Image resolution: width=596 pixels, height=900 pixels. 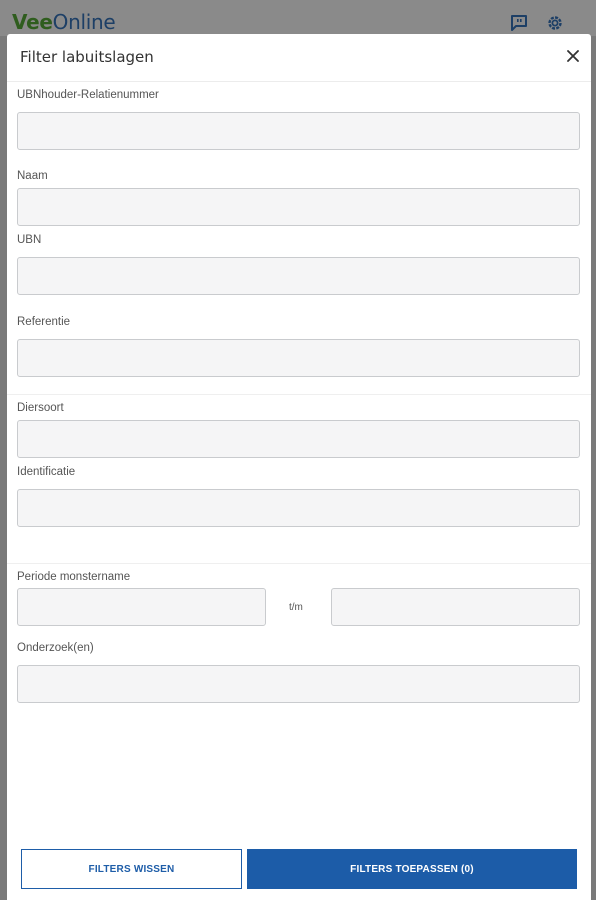 What do you see at coordinates (412, 869) in the screenshot?
I see `apply-filters-button: FILTERS TOEPASSEN (0)` at bounding box center [412, 869].